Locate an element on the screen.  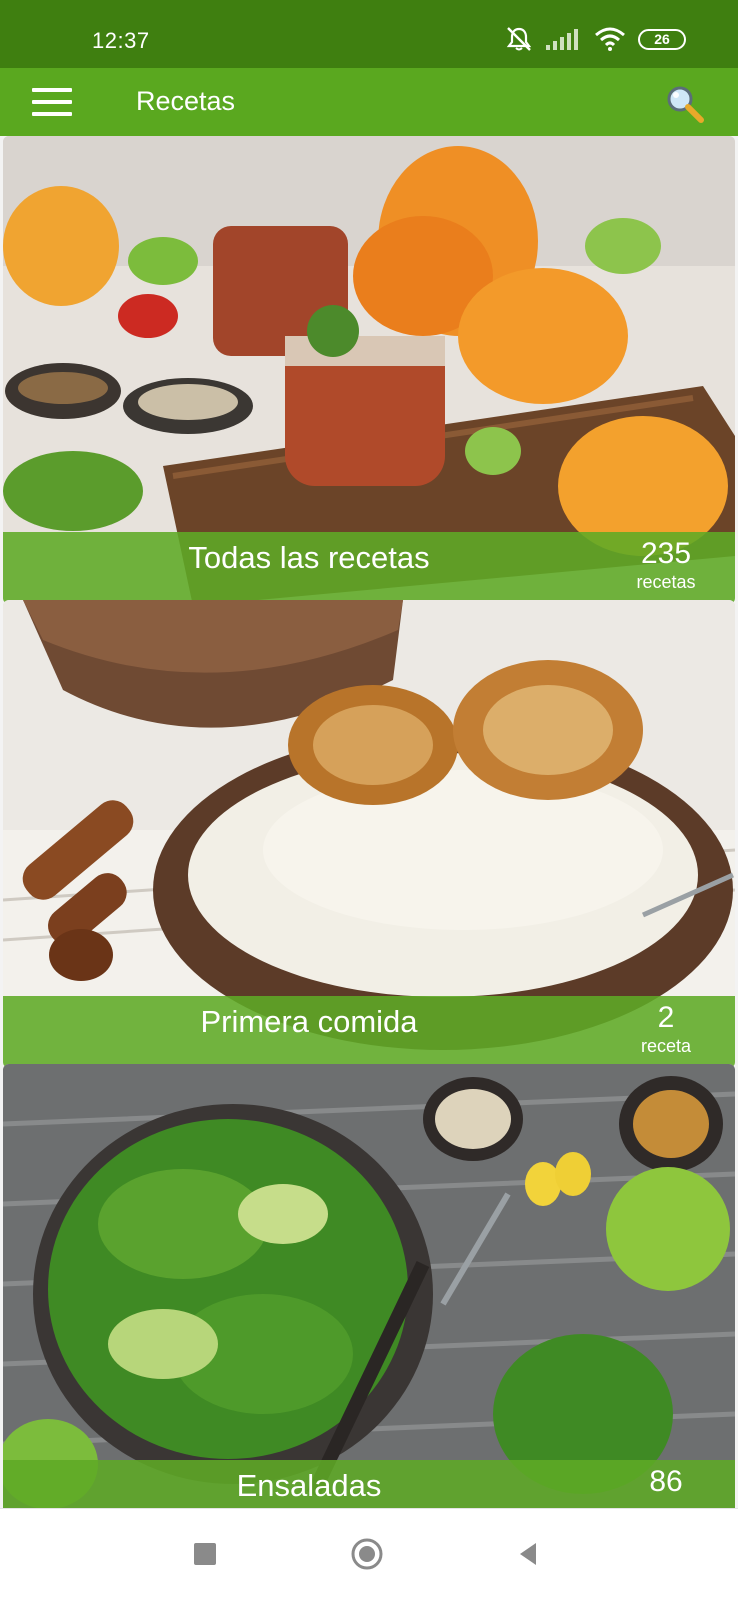
back-icon is located at coordinates (529, 1554).